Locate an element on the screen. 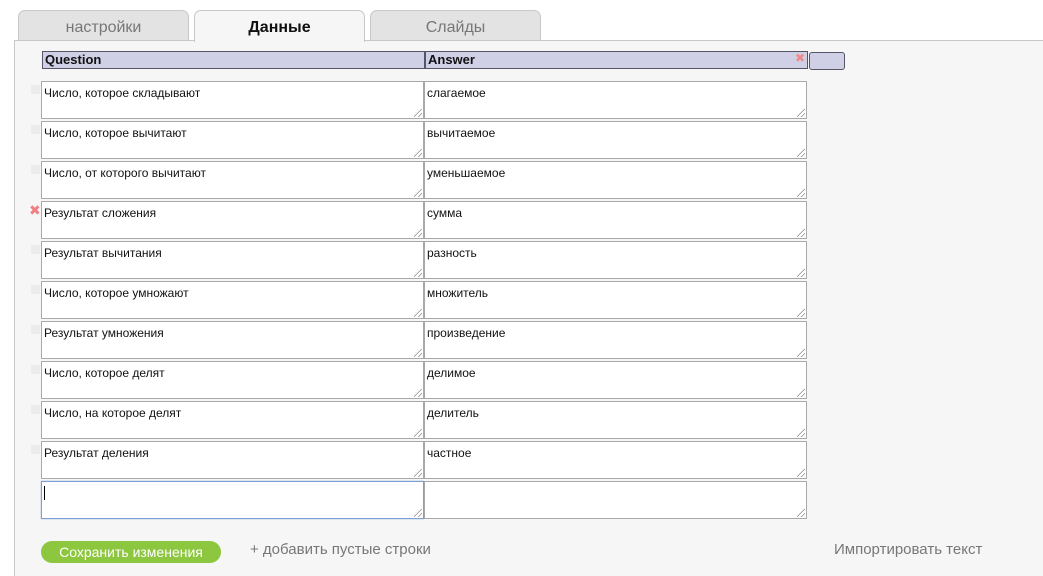 The image size is (1043, 576). tab-data: Данные is located at coordinates (279, 26).